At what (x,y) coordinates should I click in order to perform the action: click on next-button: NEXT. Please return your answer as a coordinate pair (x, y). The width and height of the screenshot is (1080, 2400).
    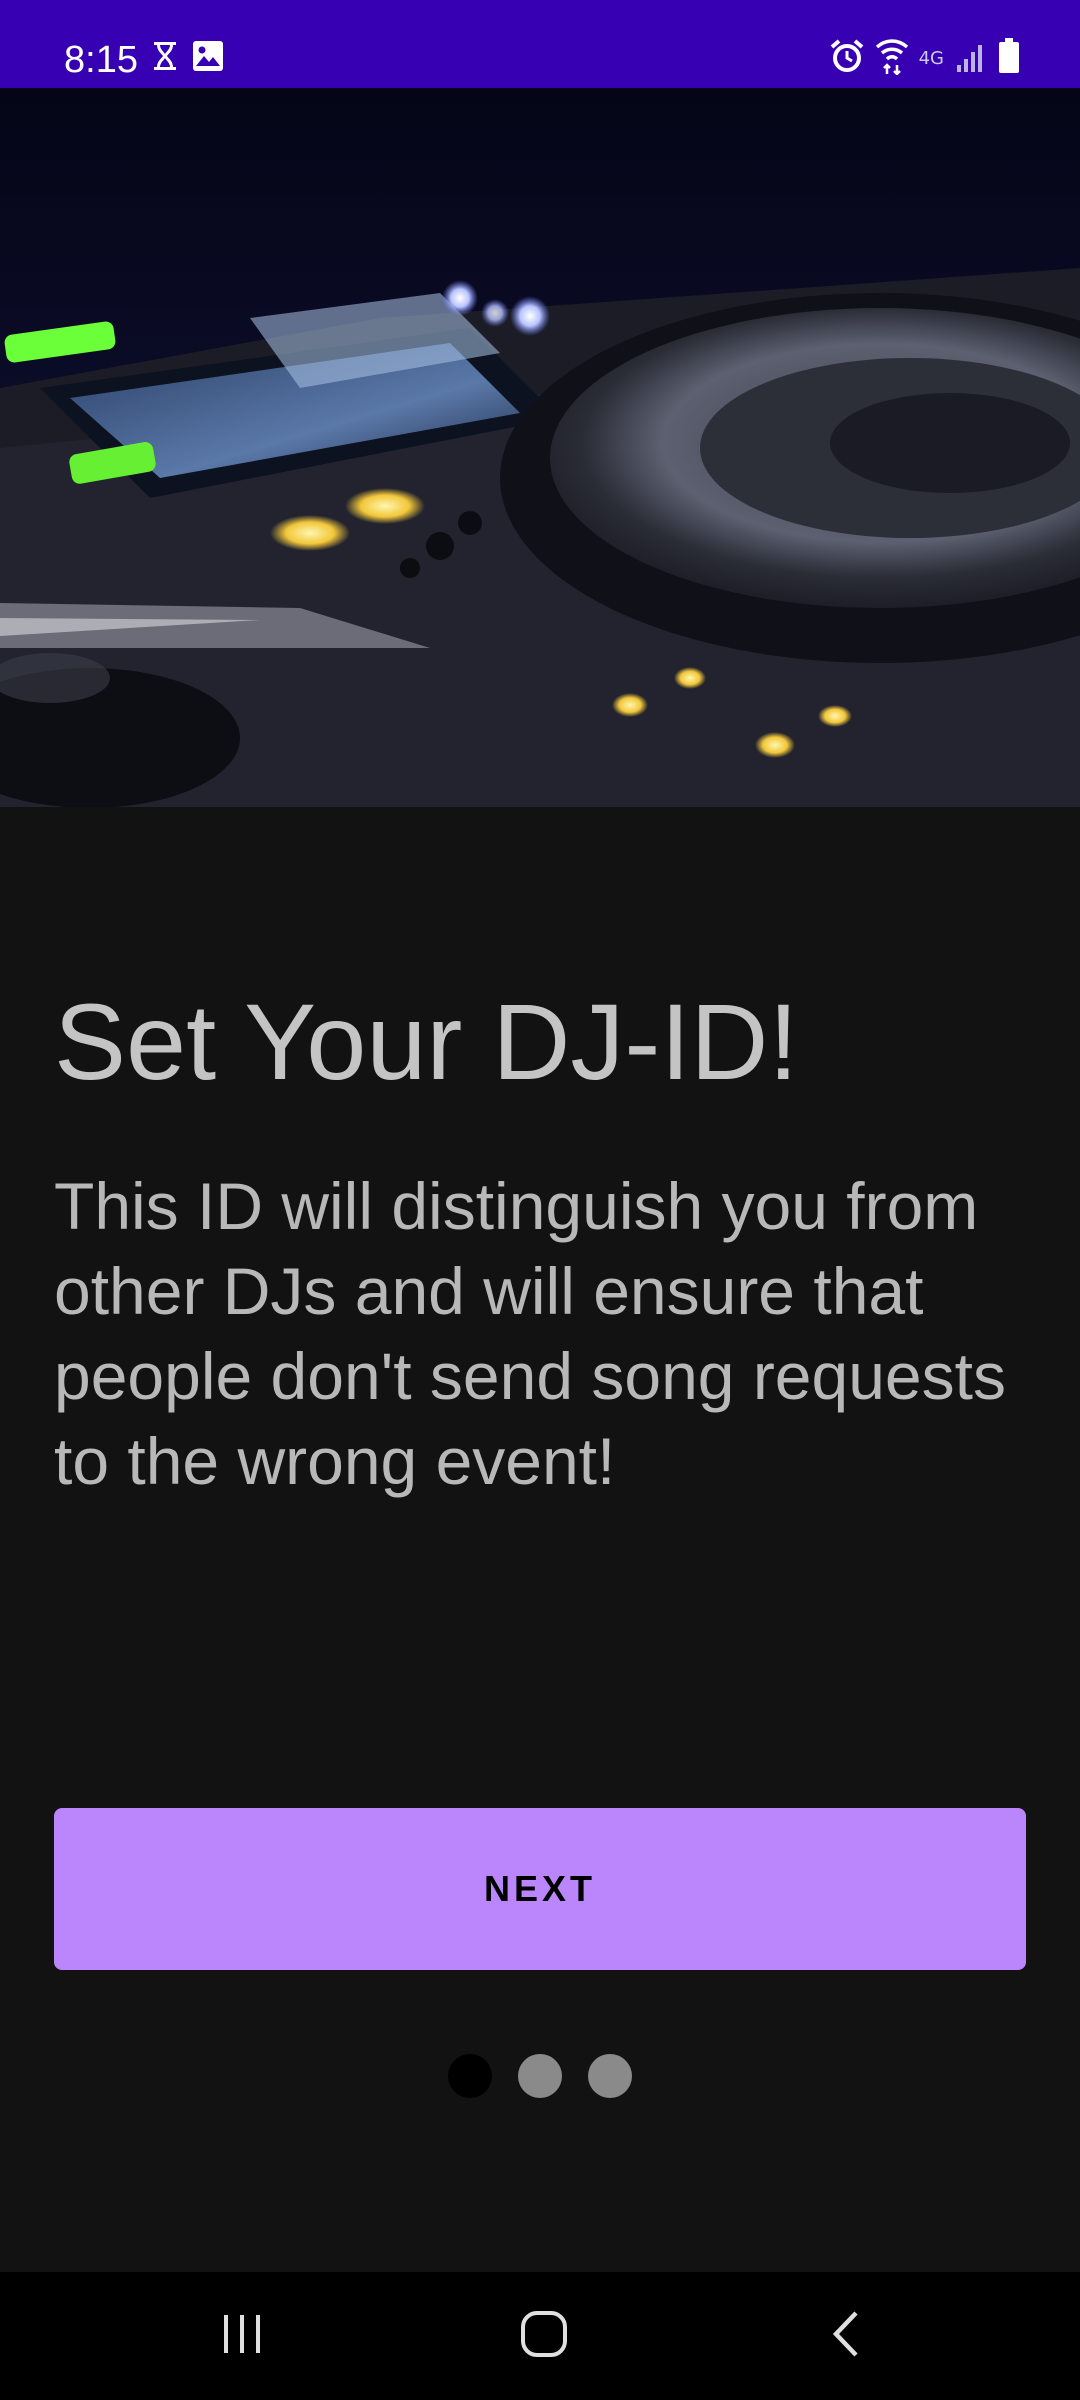
    Looking at the image, I should click on (540, 1889).